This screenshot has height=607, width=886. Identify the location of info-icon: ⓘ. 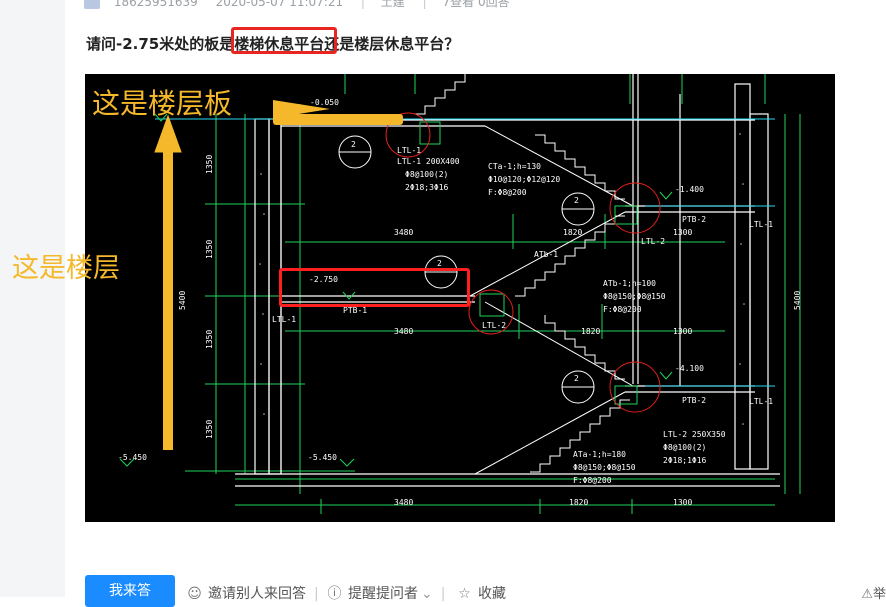
(334, 594).